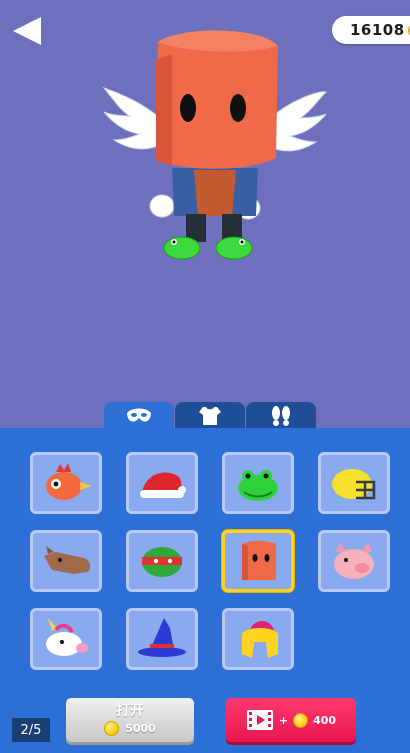  I want to click on unicorn-head-icon, so click(67, 637).